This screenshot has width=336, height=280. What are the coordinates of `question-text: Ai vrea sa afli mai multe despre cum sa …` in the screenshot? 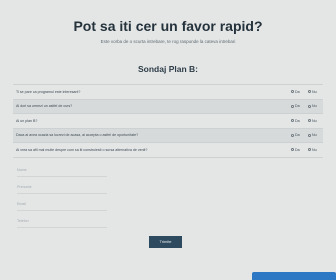 It's located at (82, 149).